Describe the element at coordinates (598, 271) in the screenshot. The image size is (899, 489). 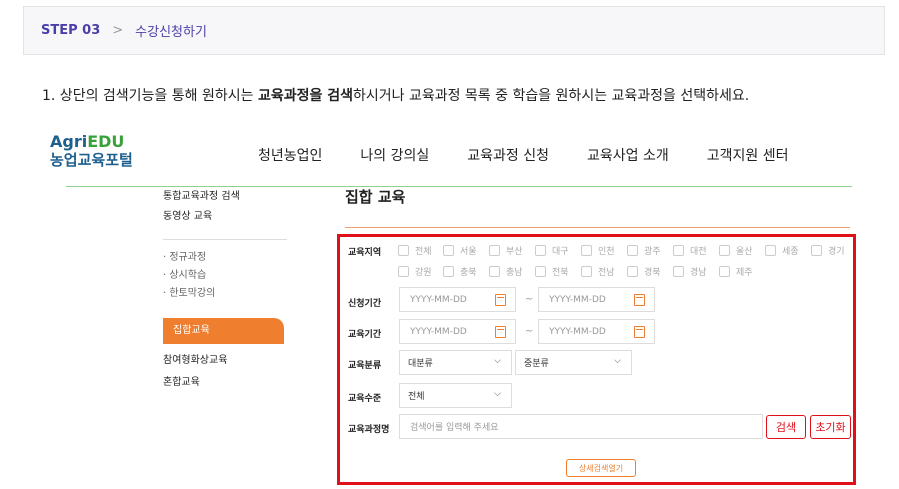
I see `region-checkbox-jeonnam: 전남` at that location.